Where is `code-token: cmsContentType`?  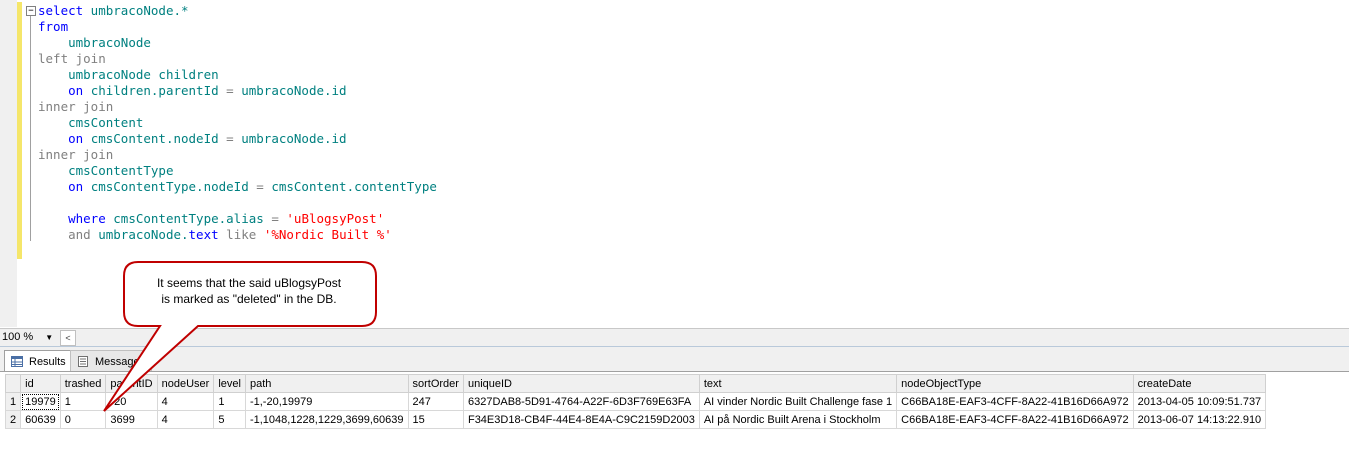 code-token: cmsContentType is located at coordinates (121, 170).